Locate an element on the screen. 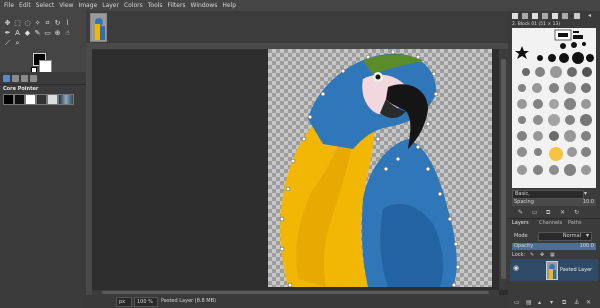 The image size is (600, 308). patterns-tab-icon is located at coordinates (525, 16).